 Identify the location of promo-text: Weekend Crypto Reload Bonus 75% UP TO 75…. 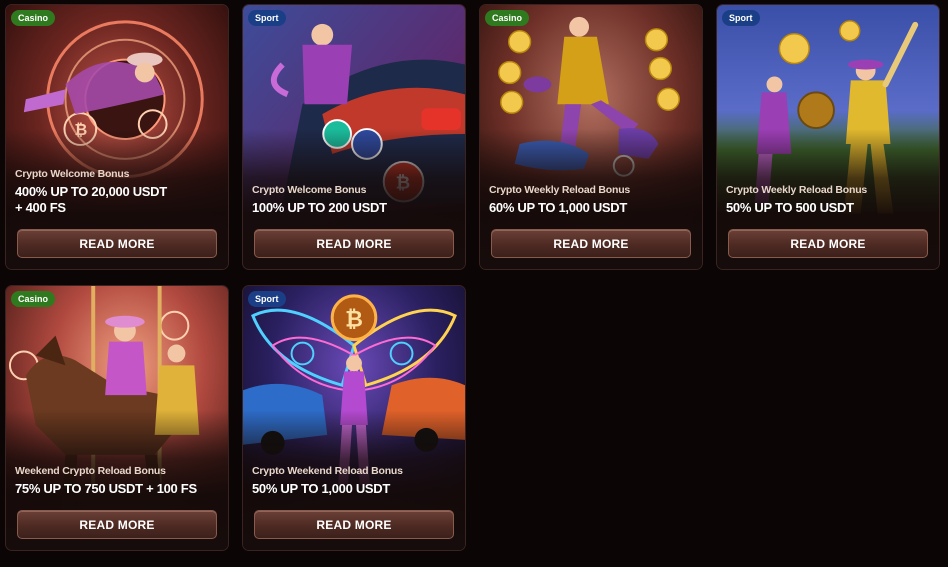
(117, 481).